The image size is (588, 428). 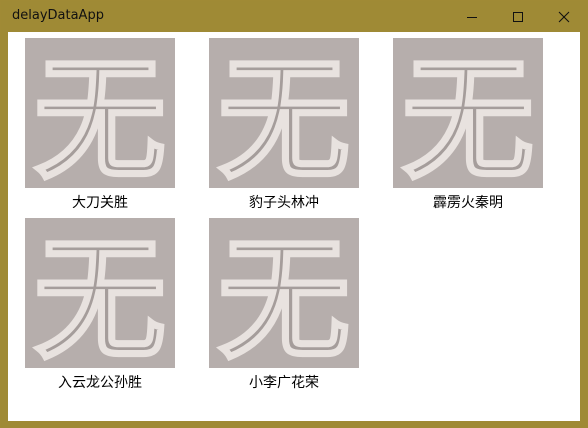 I want to click on maximize-icon, so click(x=518, y=16).